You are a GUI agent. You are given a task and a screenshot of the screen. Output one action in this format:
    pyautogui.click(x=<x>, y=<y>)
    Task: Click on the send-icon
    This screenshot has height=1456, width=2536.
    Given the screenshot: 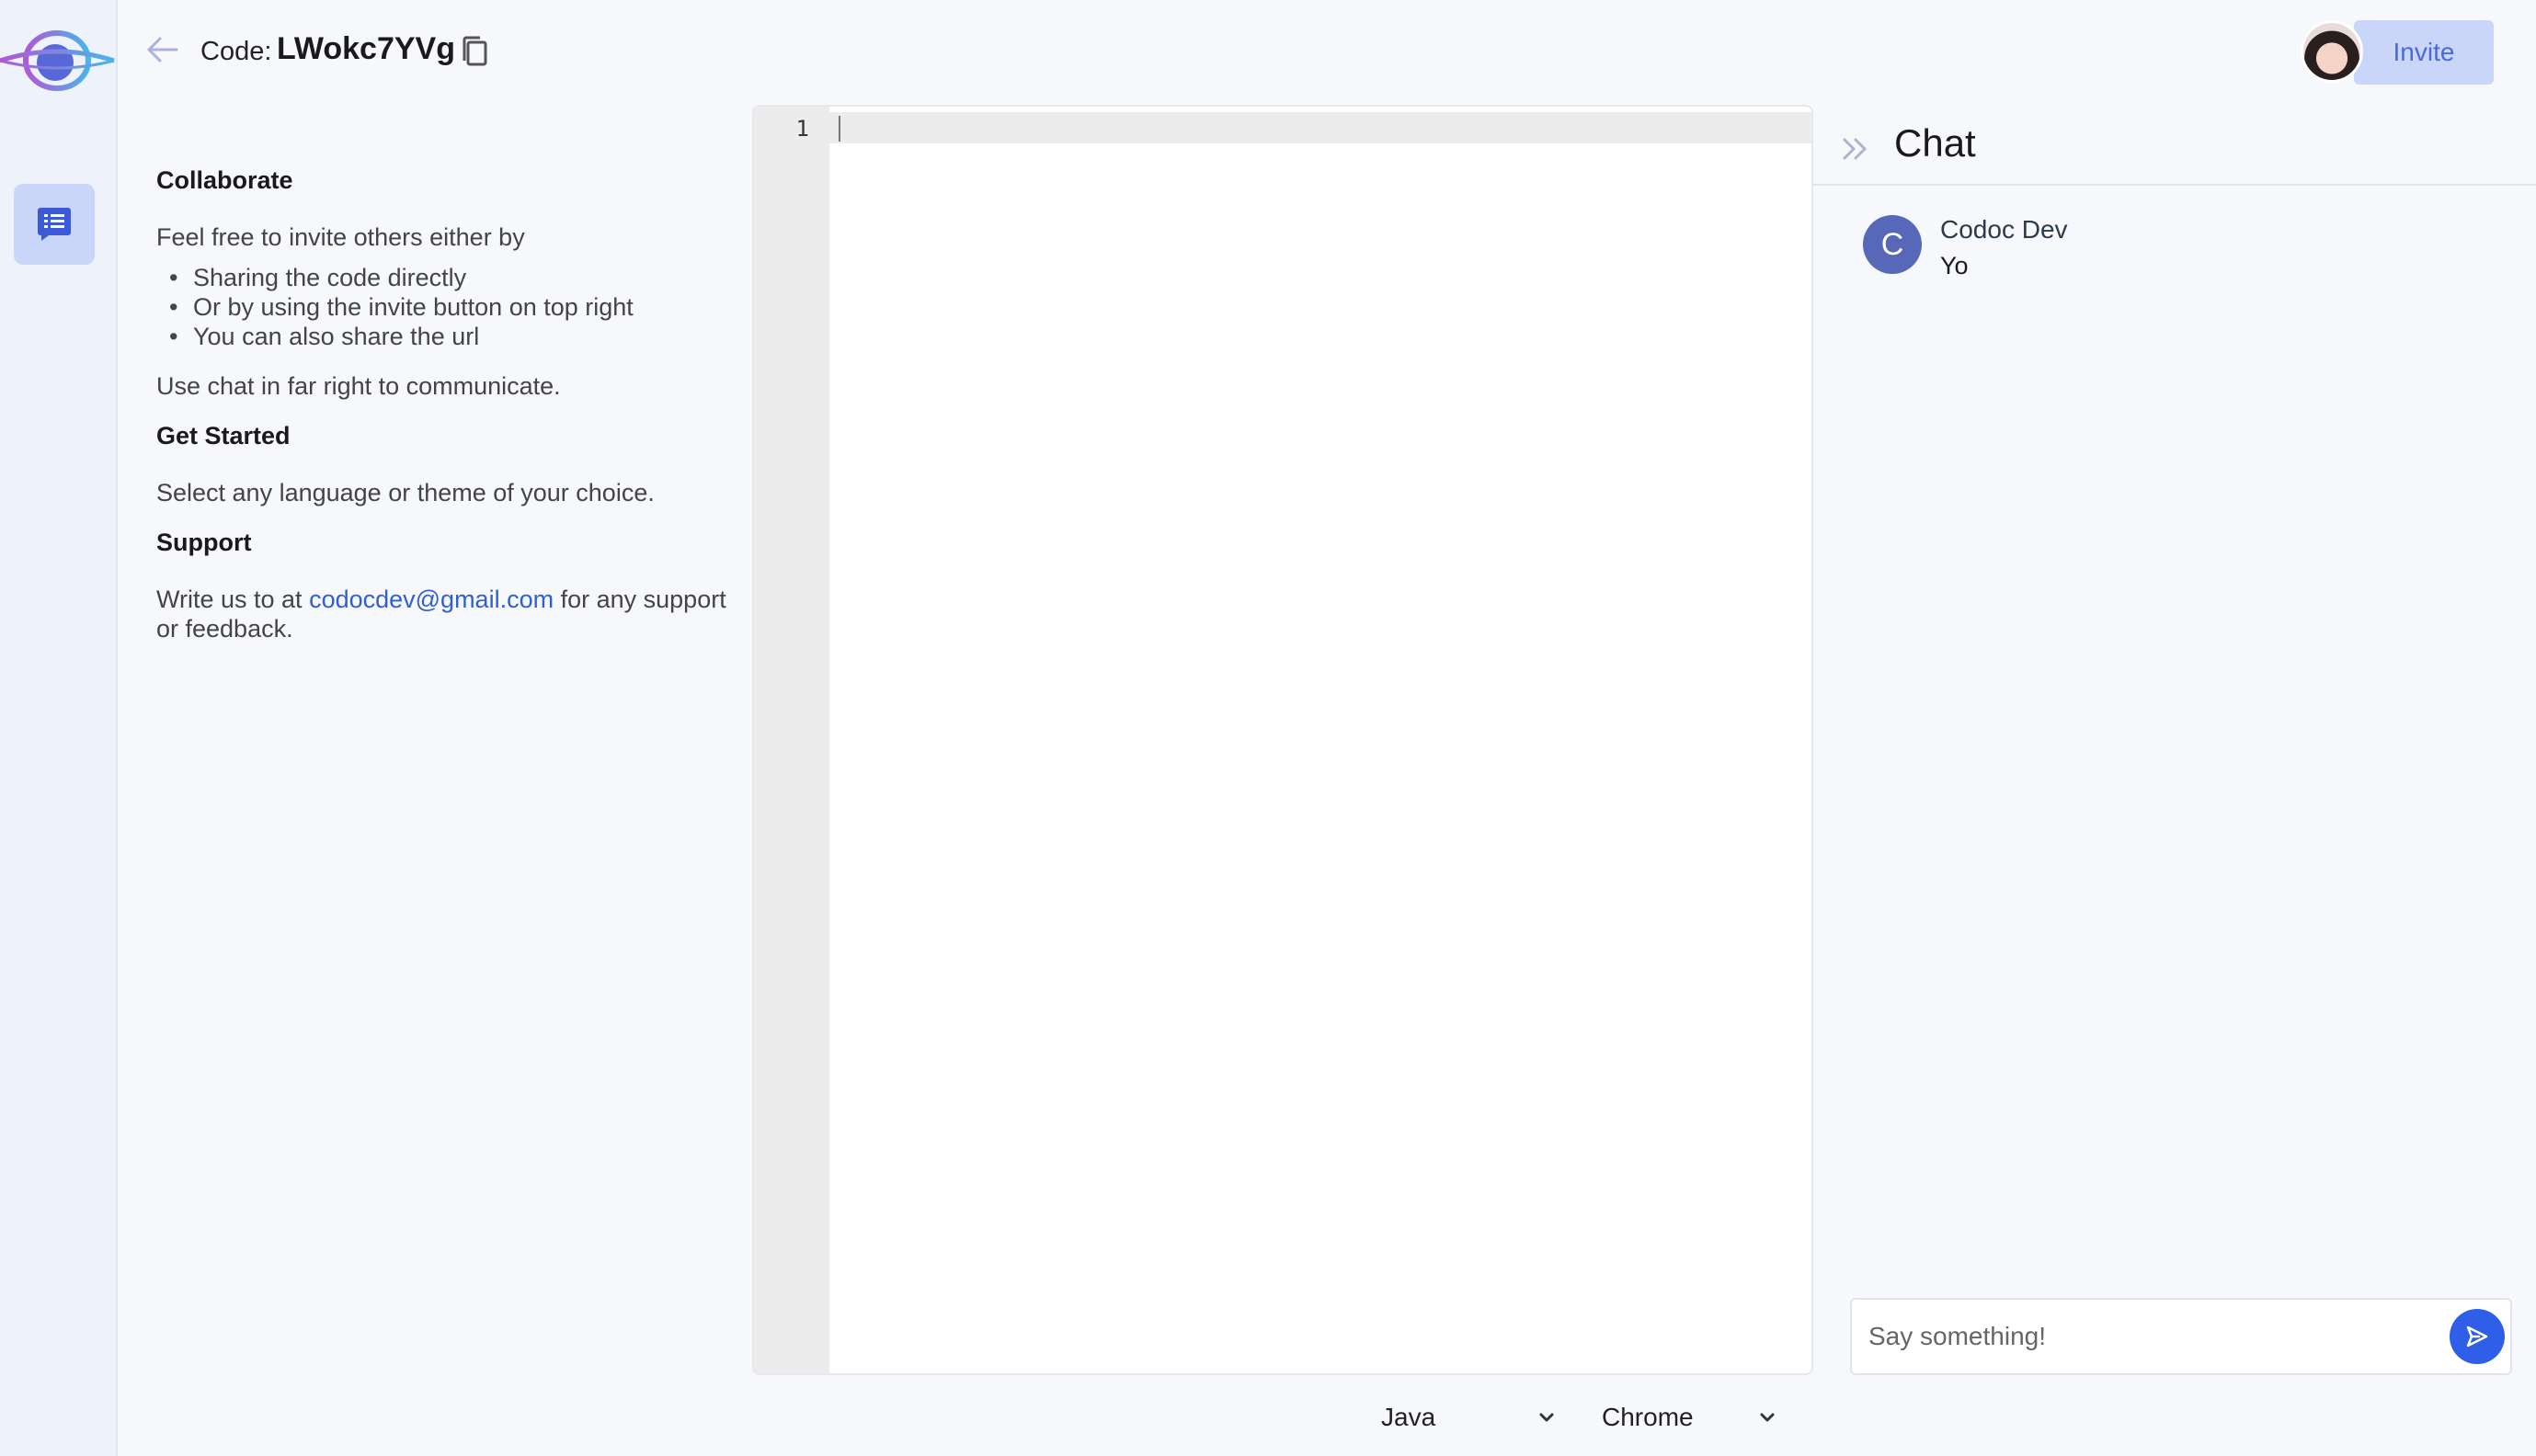 What is the action you would take?
    pyautogui.click(x=2477, y=1336)
    